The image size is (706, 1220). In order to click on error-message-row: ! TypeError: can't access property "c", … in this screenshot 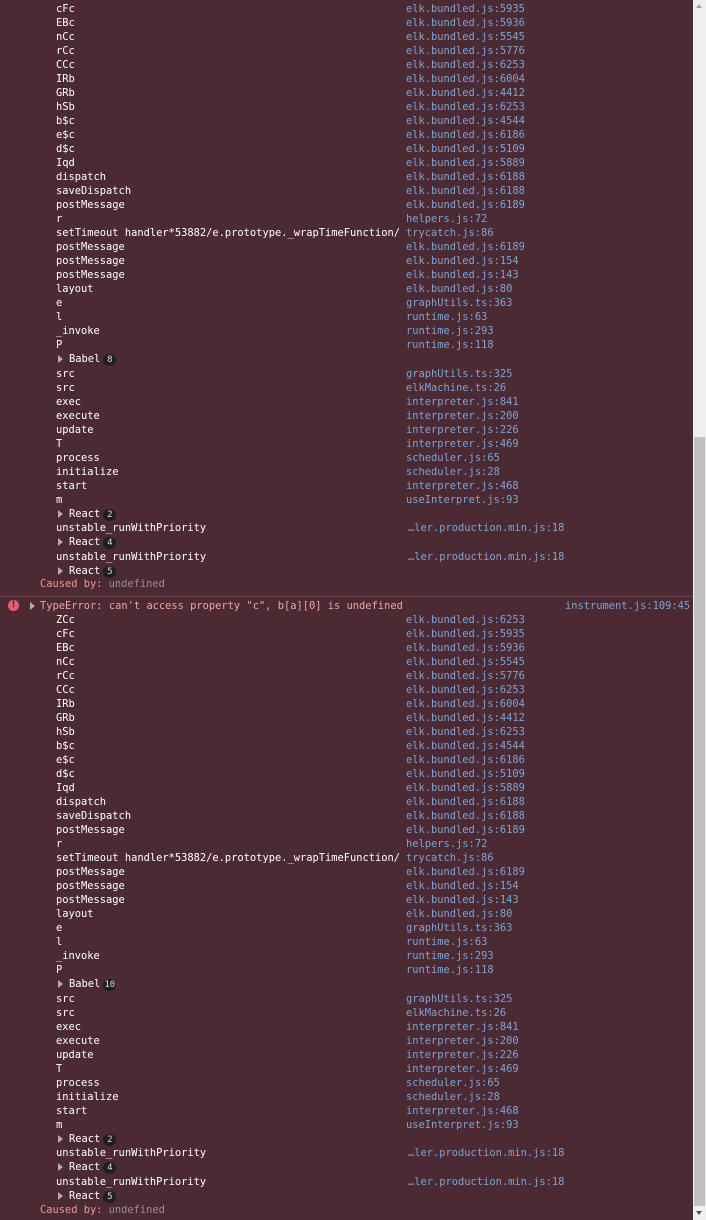, I will do `click(346, 606)`.